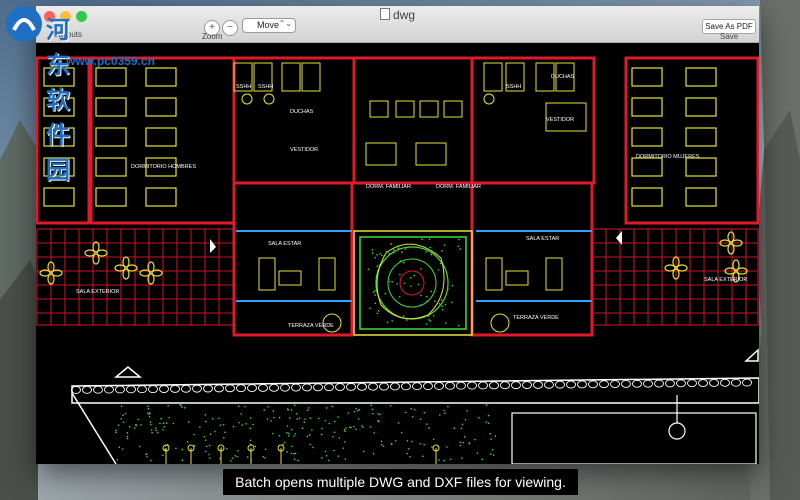 This screenshot has width=800, height=500. I want to click on window-title-text: dwg, so click(403, 15).